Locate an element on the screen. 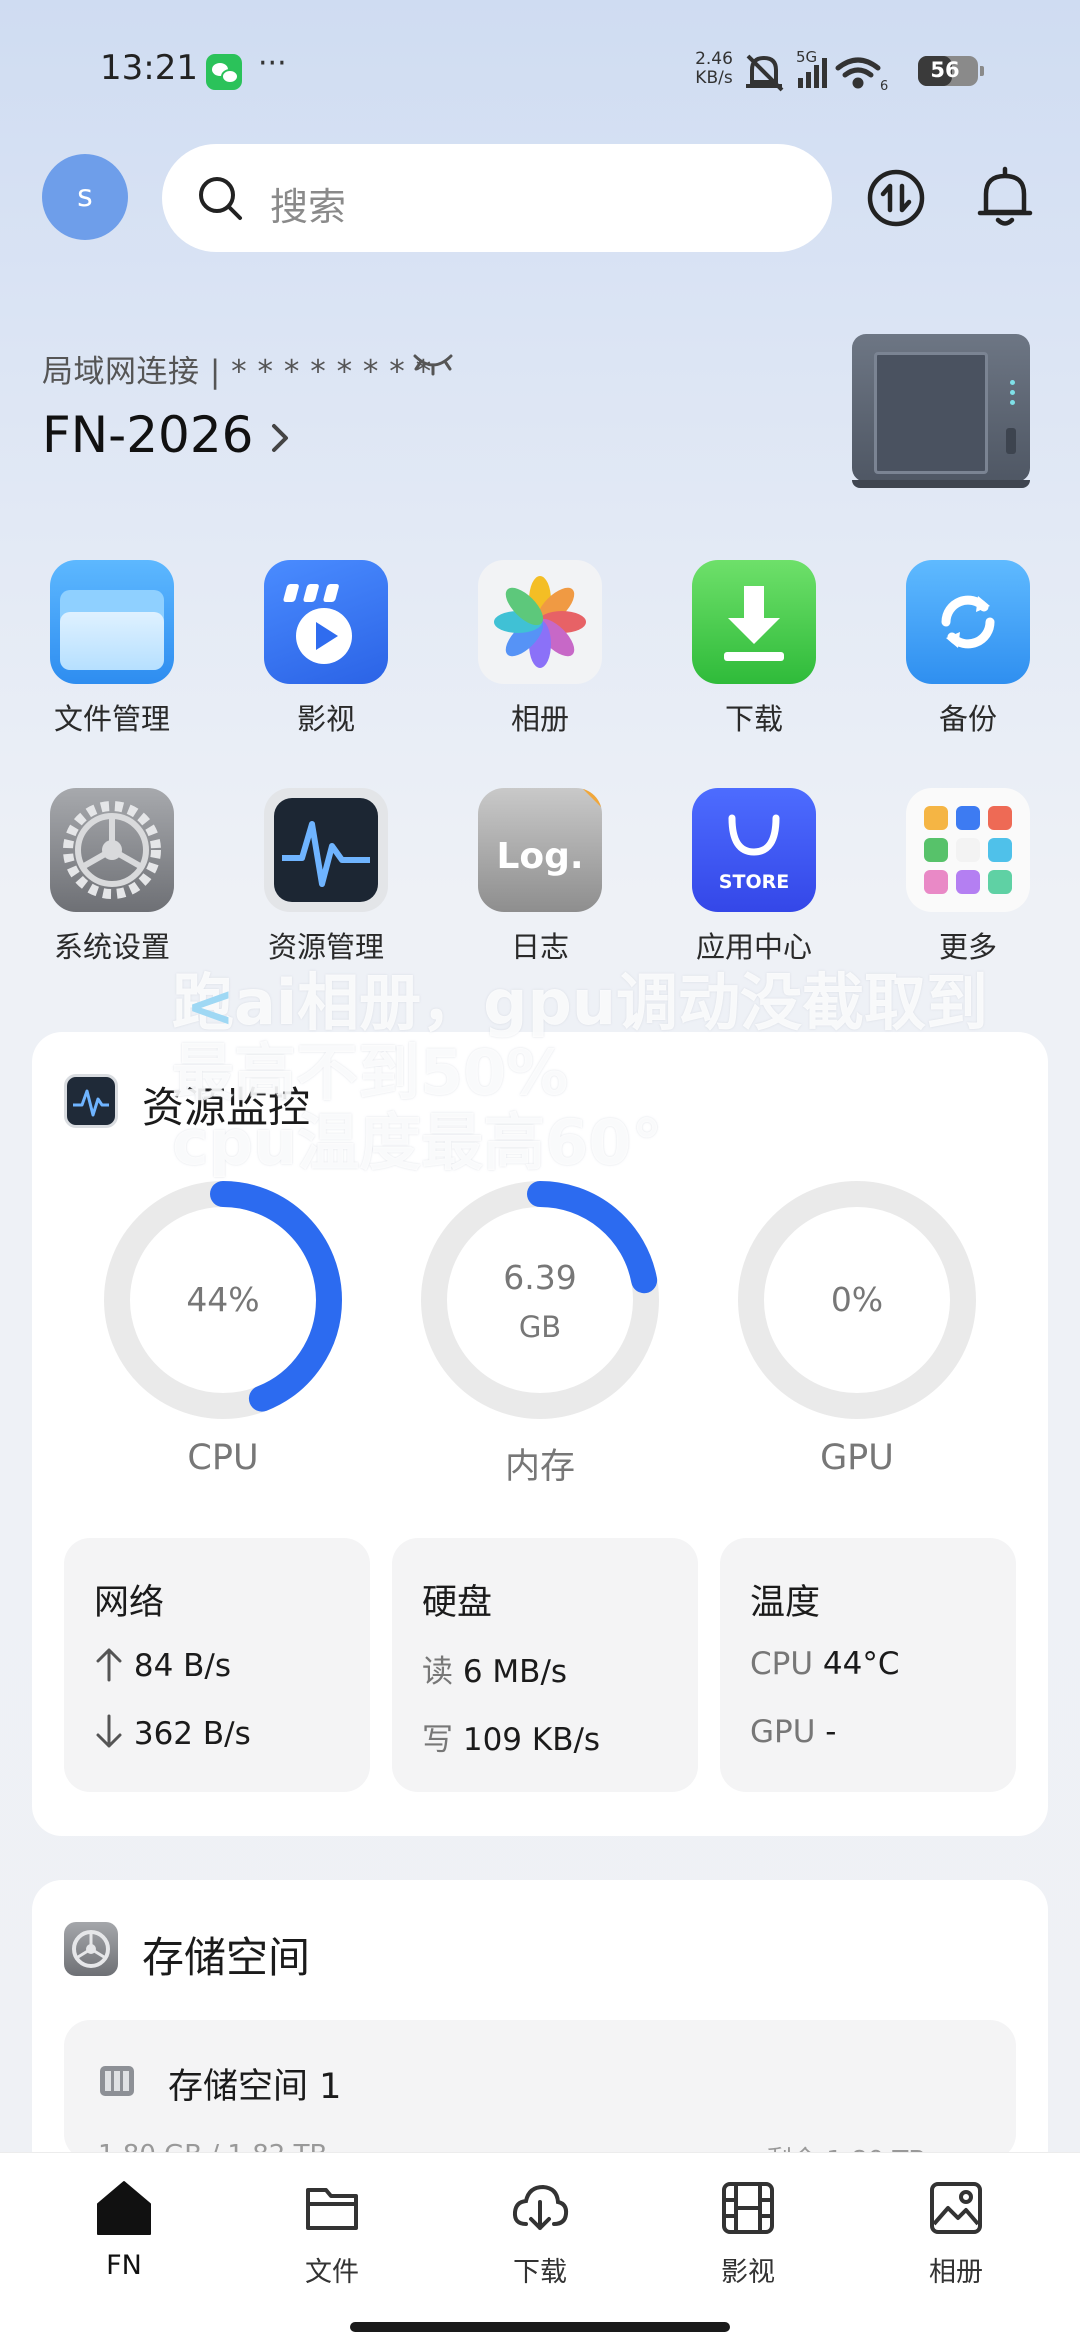 This screenshot has width=1080, height=2347. app-log: Log. 日志 is located at coordinates (540, 883).